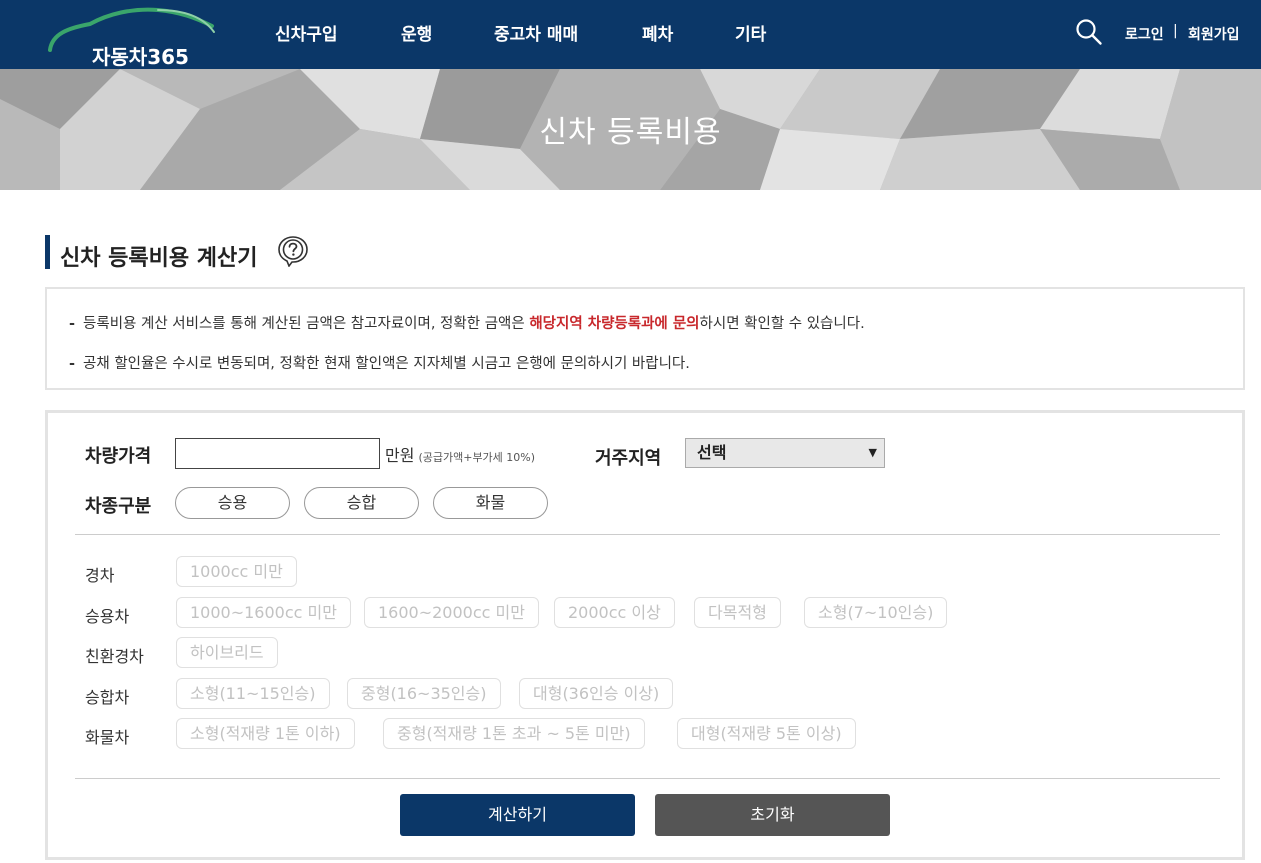 This screenshot has height=863, width=1261. I want to click on region-select: 선택 ▼, so click(785, 453).